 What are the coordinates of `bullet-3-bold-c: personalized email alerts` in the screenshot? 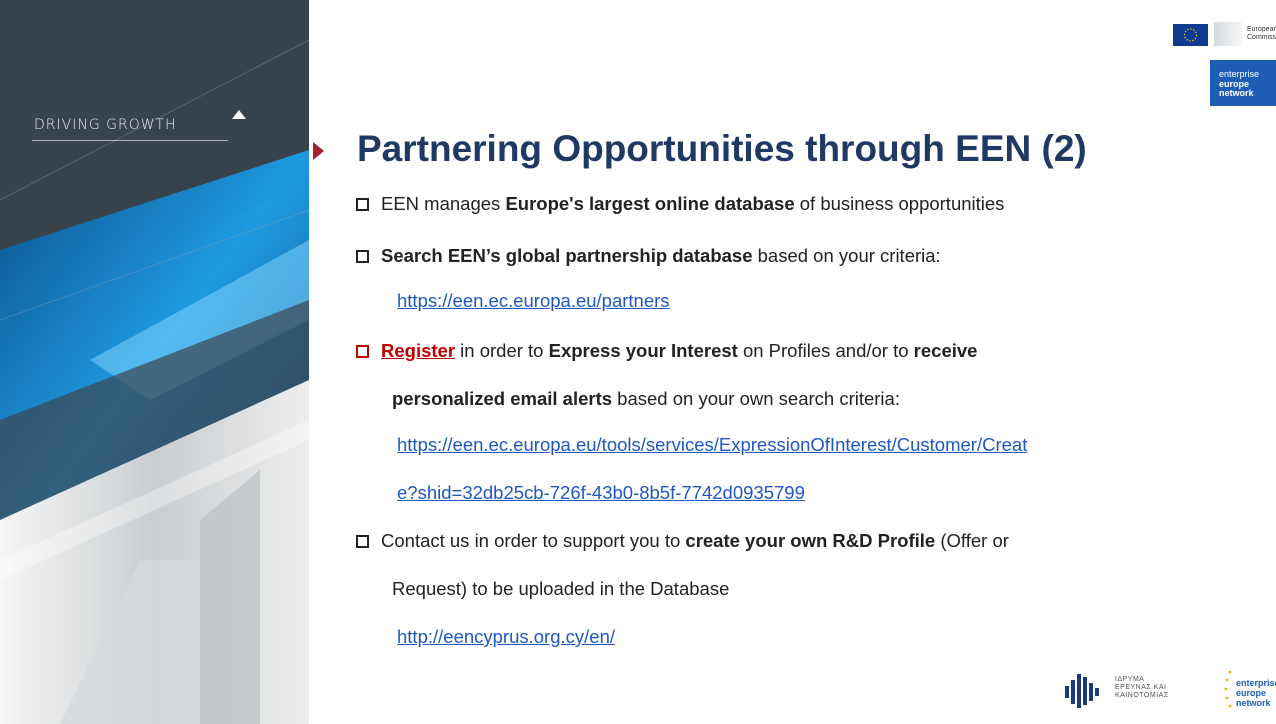 It's located at (502, 398).